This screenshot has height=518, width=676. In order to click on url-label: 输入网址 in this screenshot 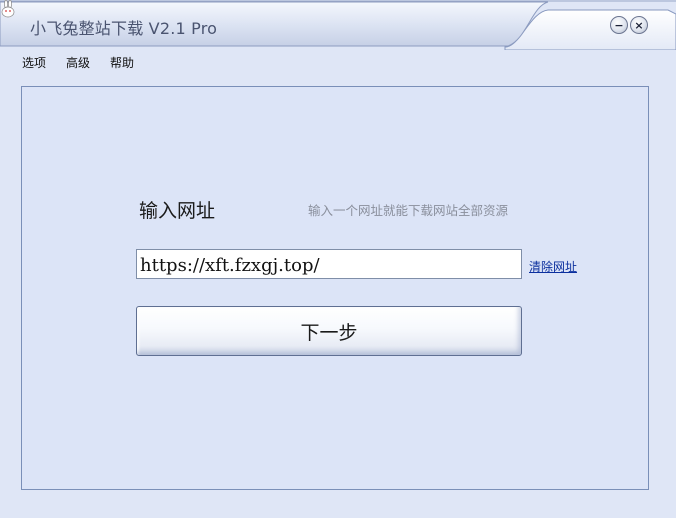, I will do `click(177, 211)`.